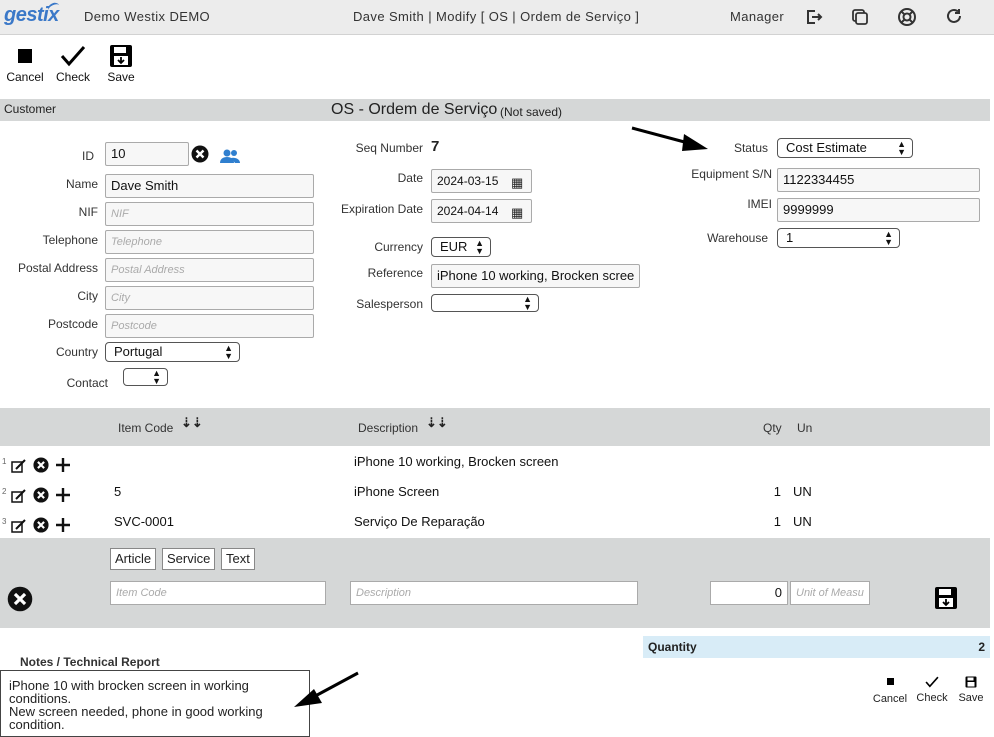 This screenshot has height=737, width=994. Describe the element at coordinates (890, 690) in the screenshot. I see `bottom-cancel-button: Cancel` at that location.